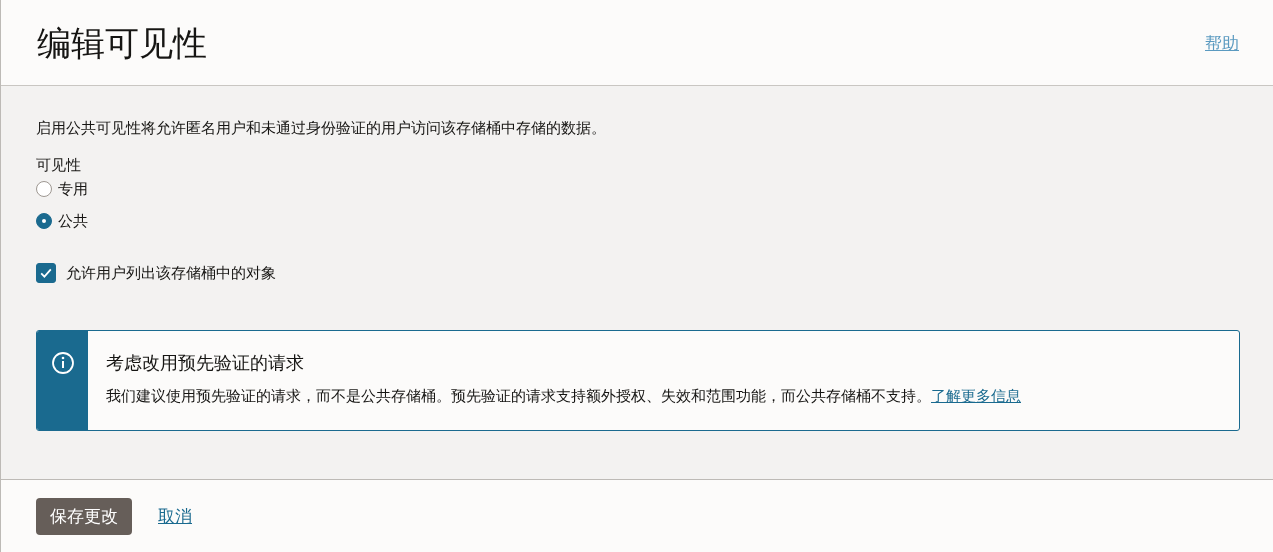  Describe the element at coordinates (205, 363) in the screenshot. I see `info-title: 考虑改用预先验证的请求` at that location.